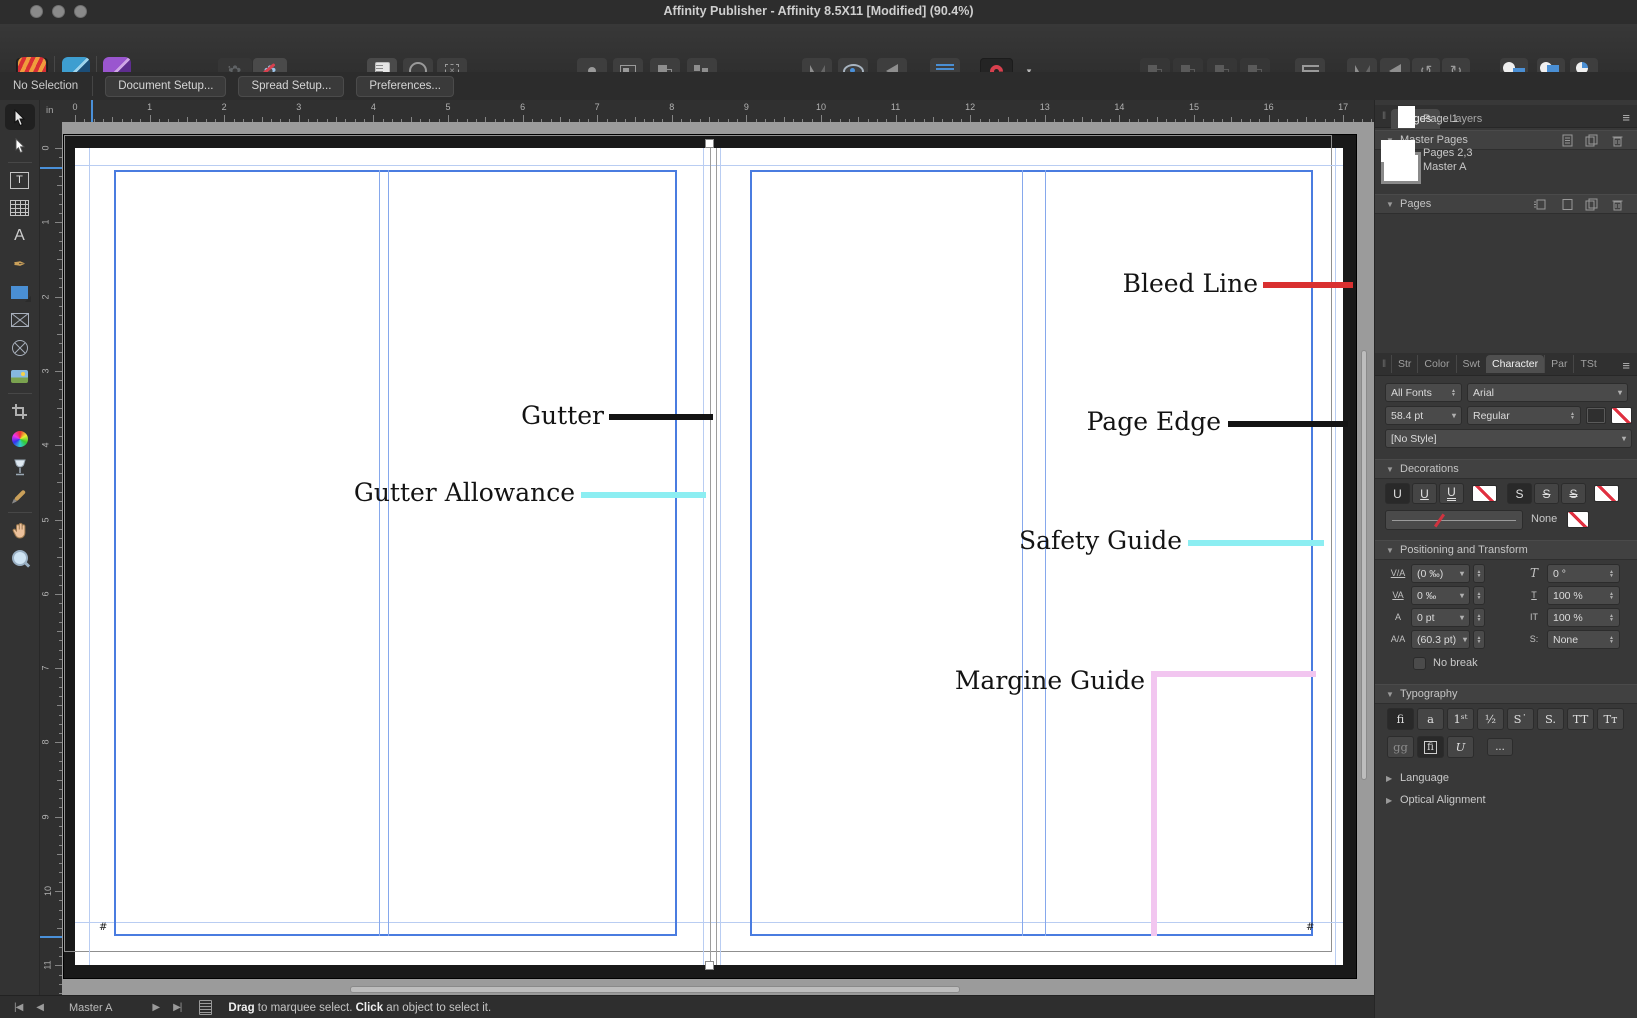  What do you see at coordinates (20, 348) in the screenshot?
I see `picture-frame-ellipse-tool` at bounding box center [20, 348].